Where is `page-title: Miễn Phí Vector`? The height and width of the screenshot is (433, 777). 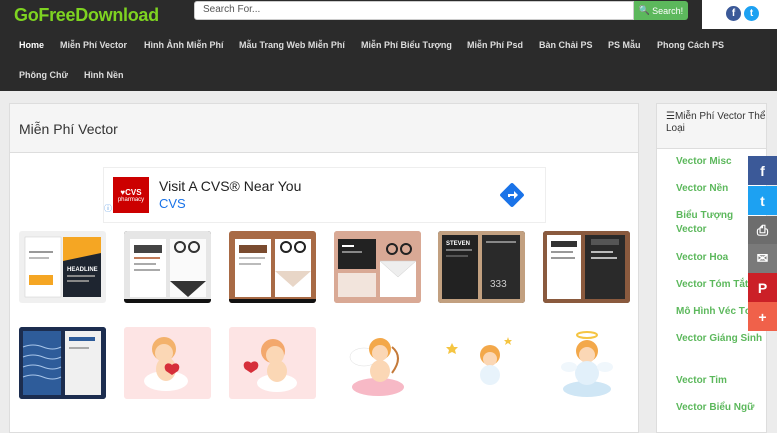
page-title: Miễn Phí Vector is located at coordinates (68, 129).